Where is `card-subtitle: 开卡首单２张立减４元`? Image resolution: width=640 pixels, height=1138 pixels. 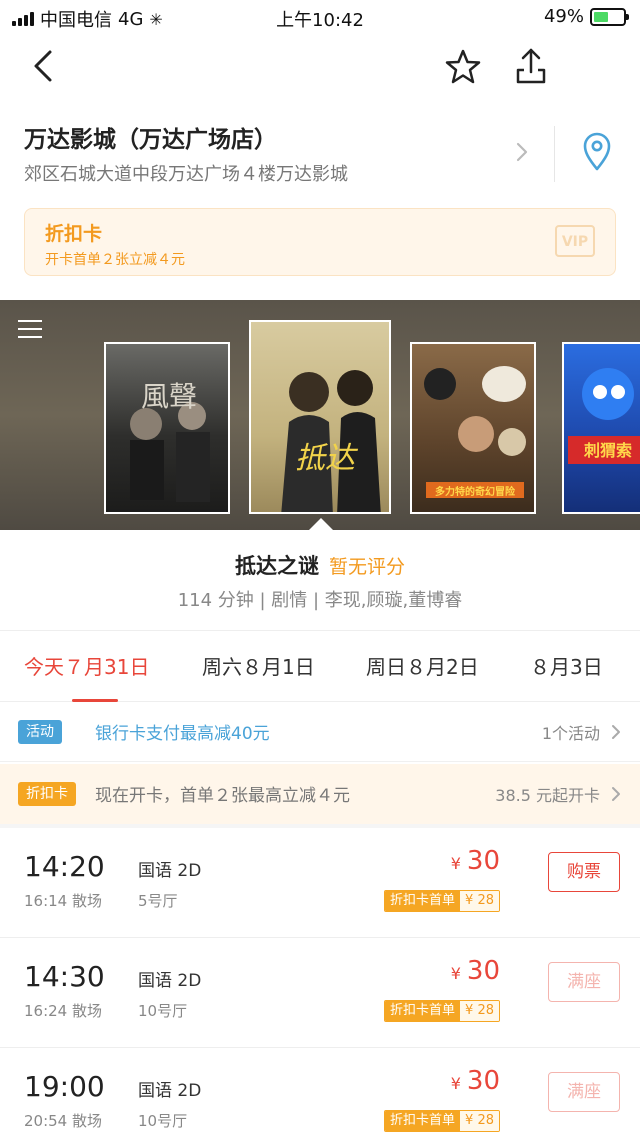 card-subtitle: 开卡首单２张立减４元 is located at coordinates (115, 260).